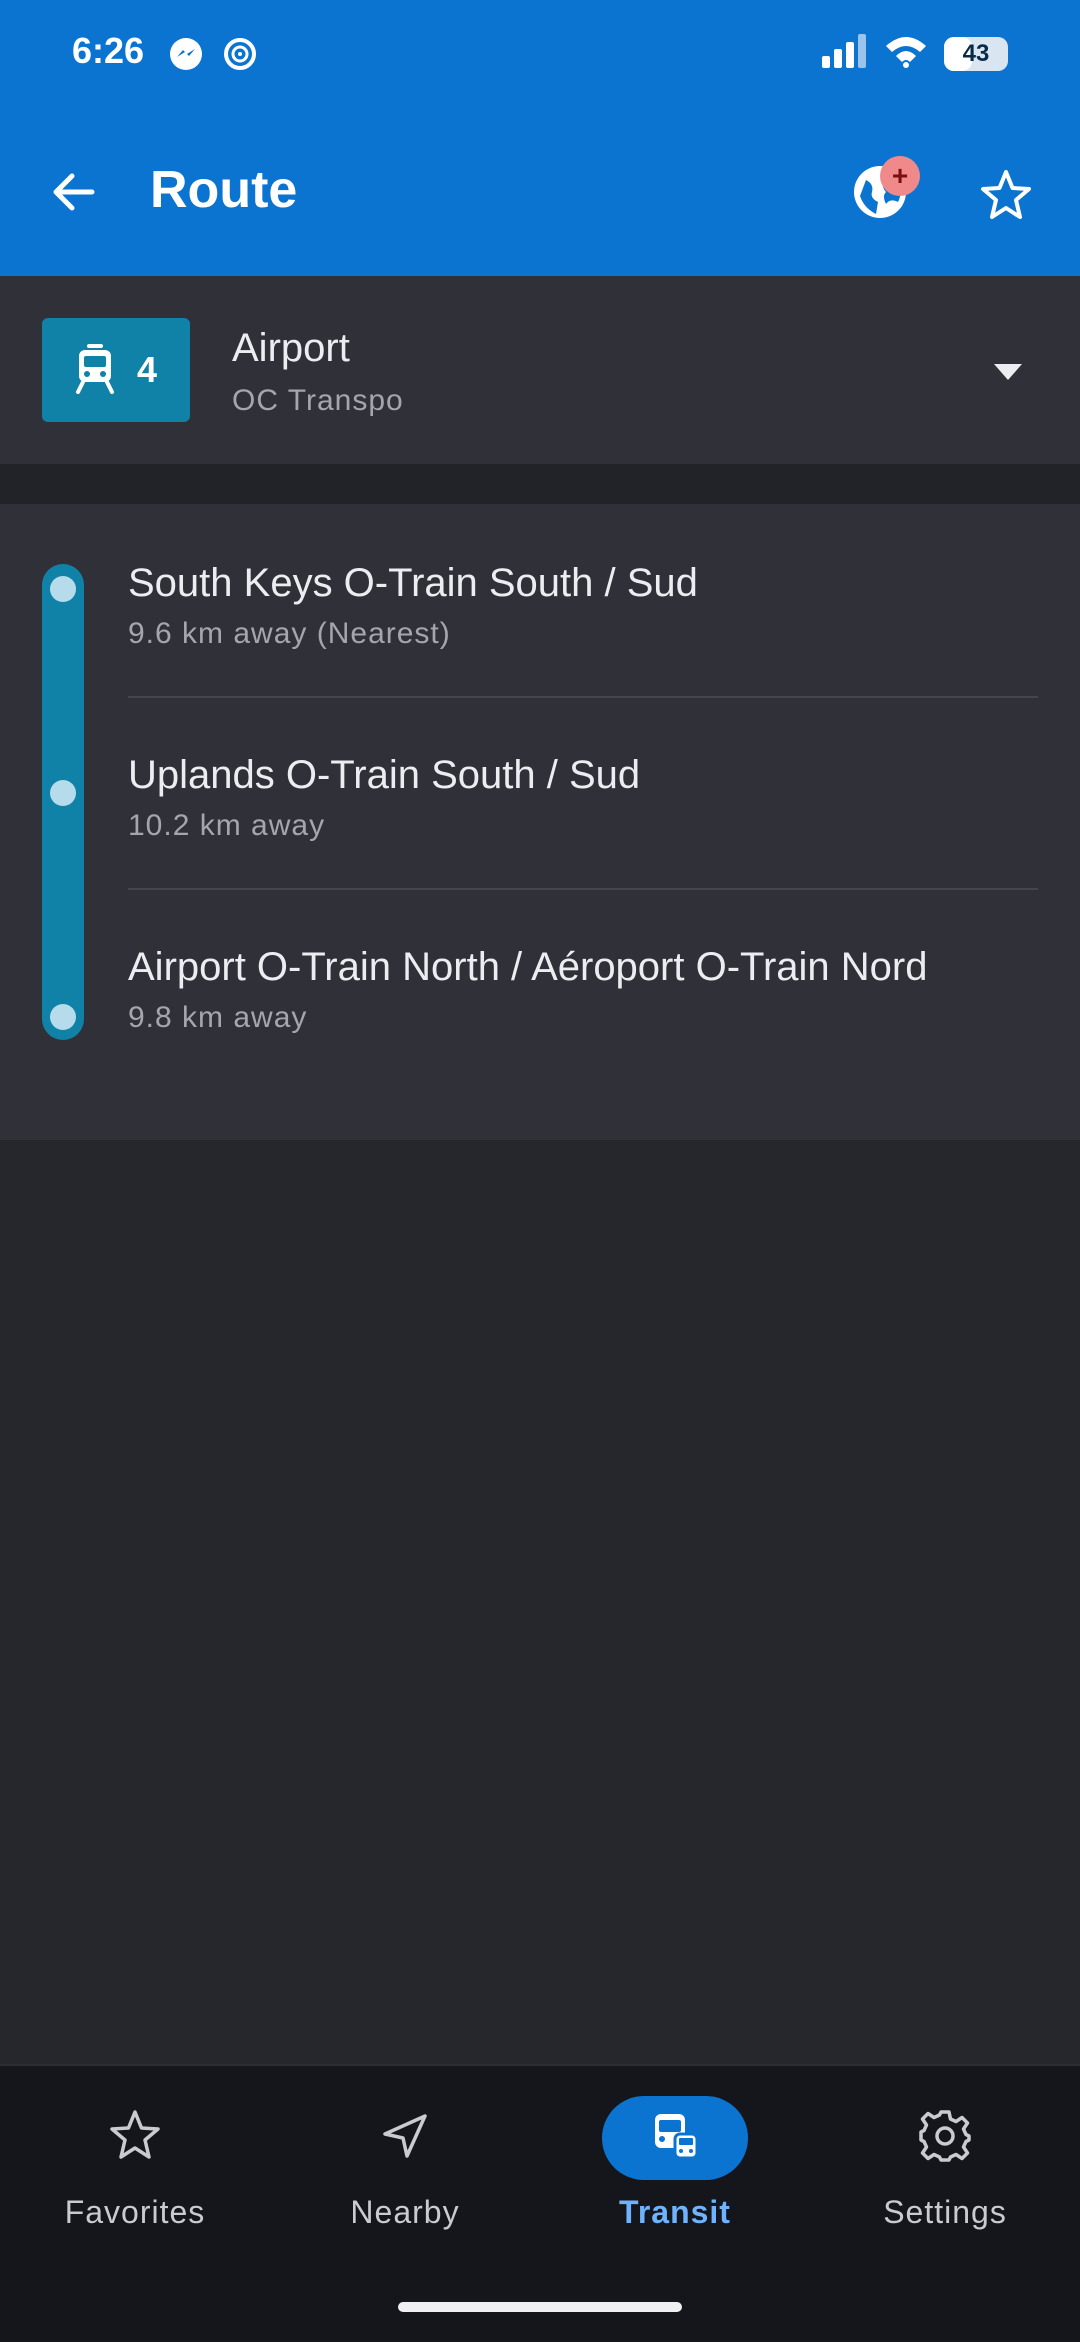  I want to click on nav-label: Nearby, so click(405, 2212).